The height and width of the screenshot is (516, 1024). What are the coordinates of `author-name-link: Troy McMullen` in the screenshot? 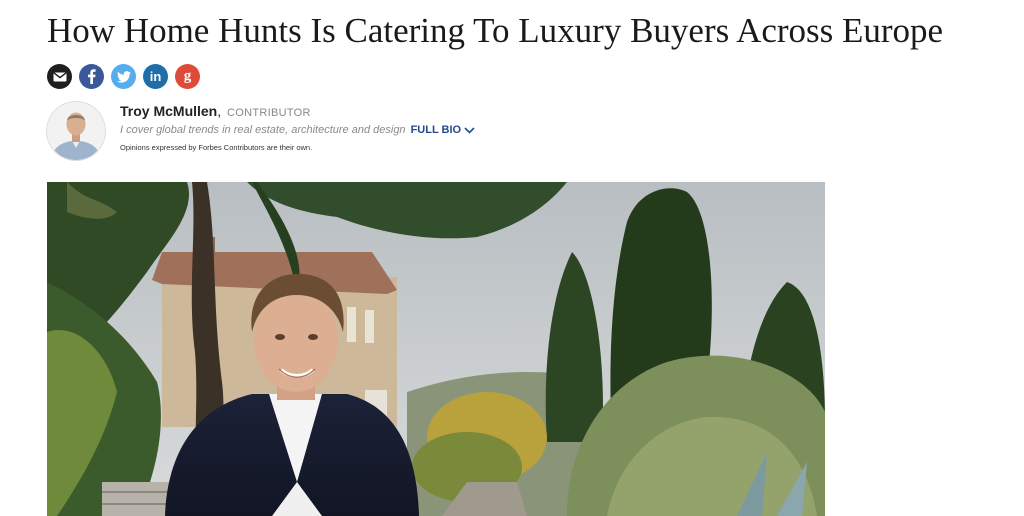 It's located at (168, 111).